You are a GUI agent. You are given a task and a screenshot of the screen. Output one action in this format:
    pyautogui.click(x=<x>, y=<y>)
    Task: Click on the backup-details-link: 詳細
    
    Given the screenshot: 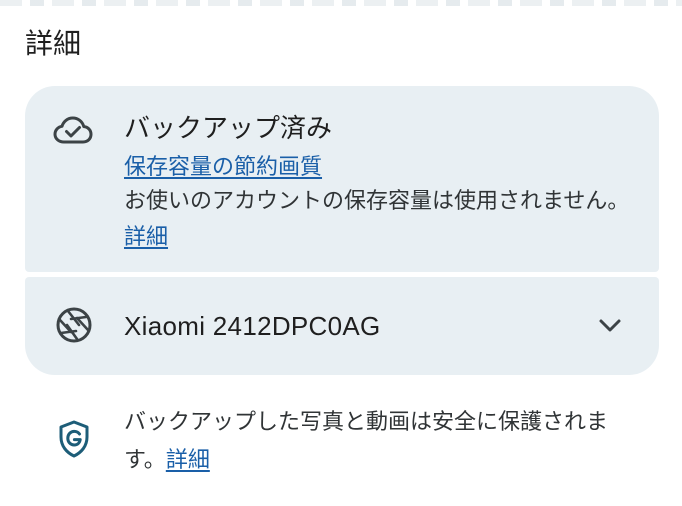 What is the action you would take?
    pyautogui.click(x=146, y=237)
    